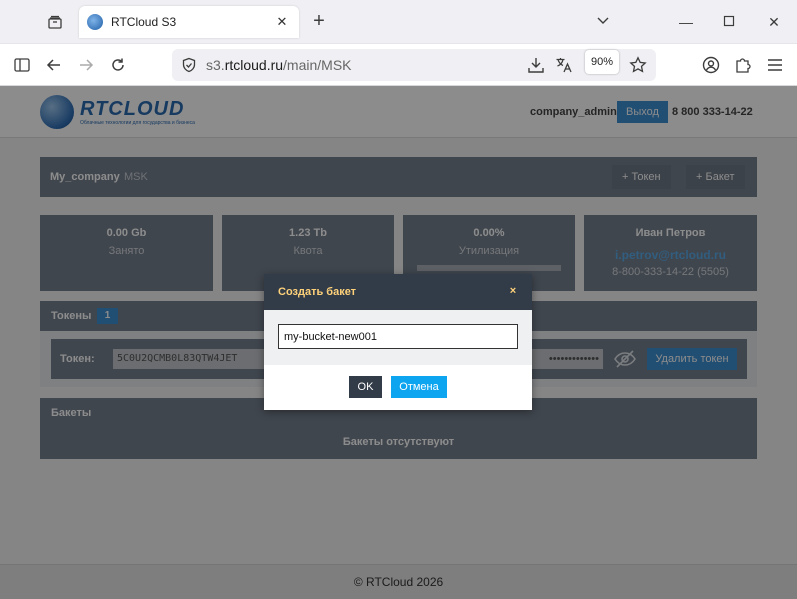  I want to click on menu-icon, so click(775, 65).